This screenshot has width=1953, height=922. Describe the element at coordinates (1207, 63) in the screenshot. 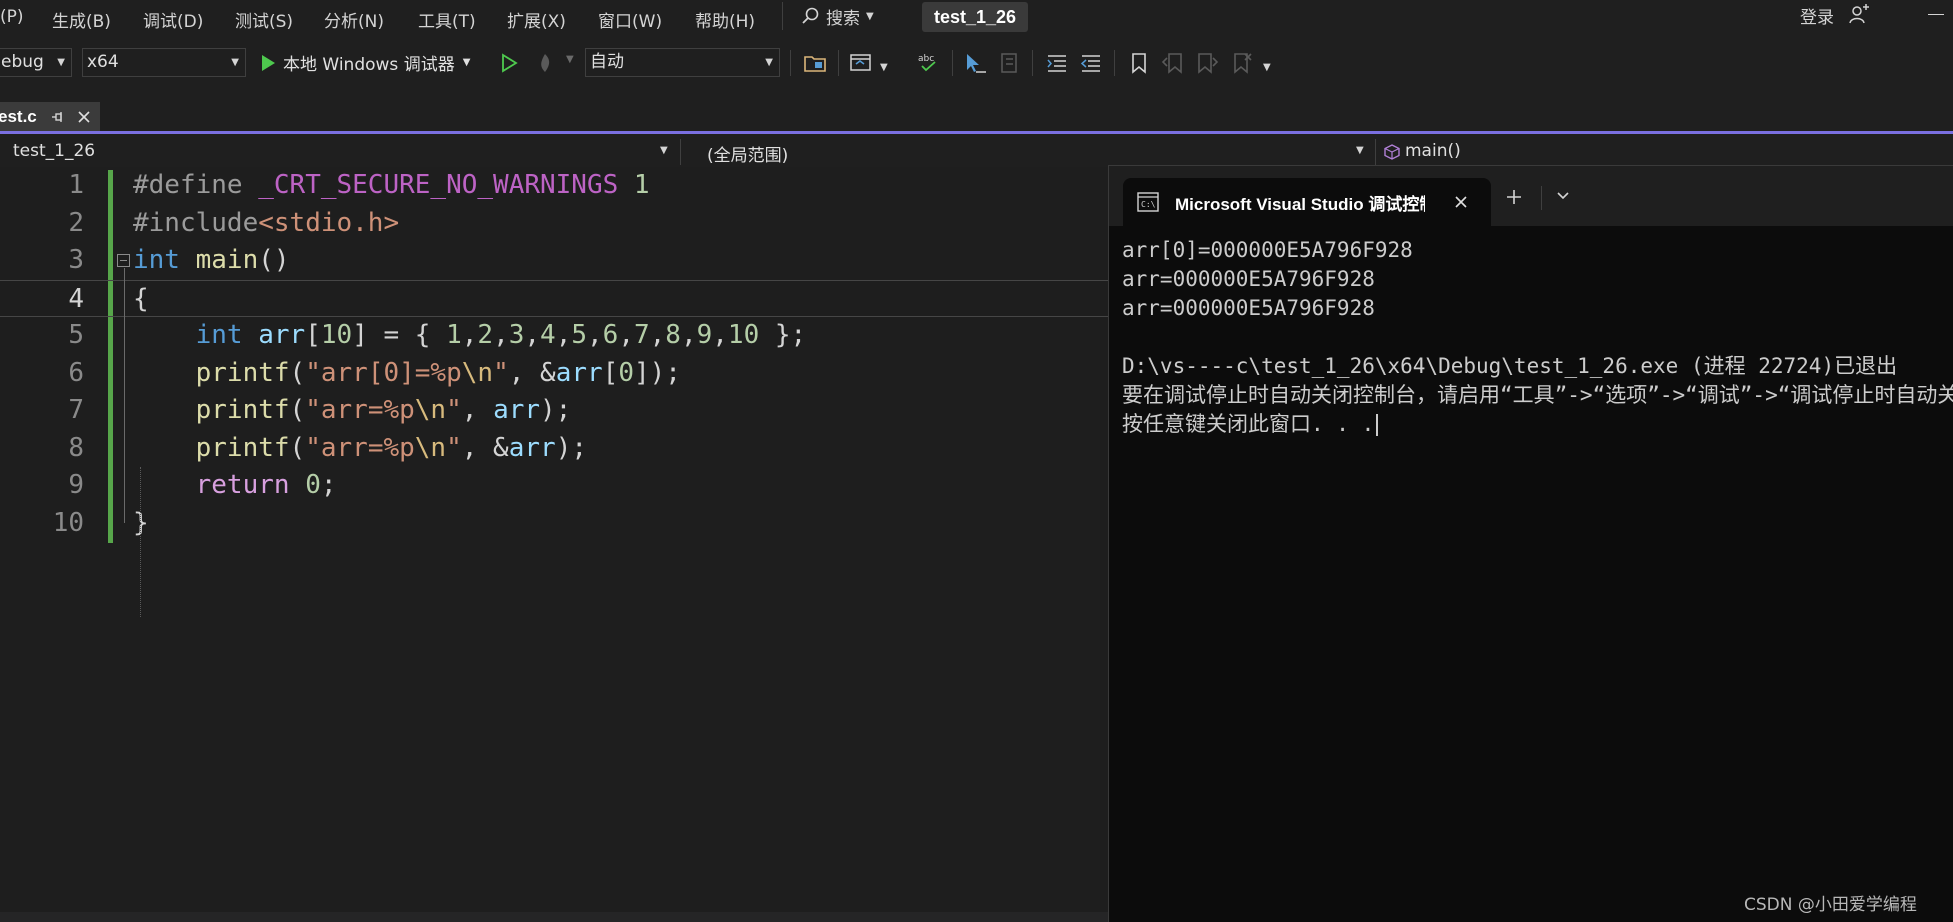

I see `next-bookmark-icon` at that location.